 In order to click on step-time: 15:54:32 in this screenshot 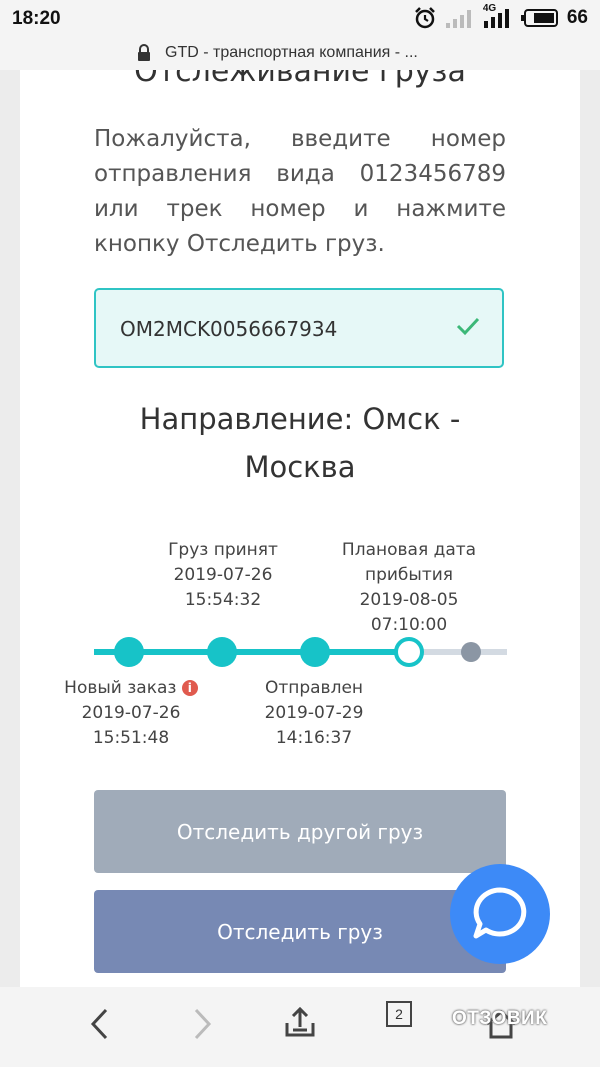, I will do `click(223, 600)`.